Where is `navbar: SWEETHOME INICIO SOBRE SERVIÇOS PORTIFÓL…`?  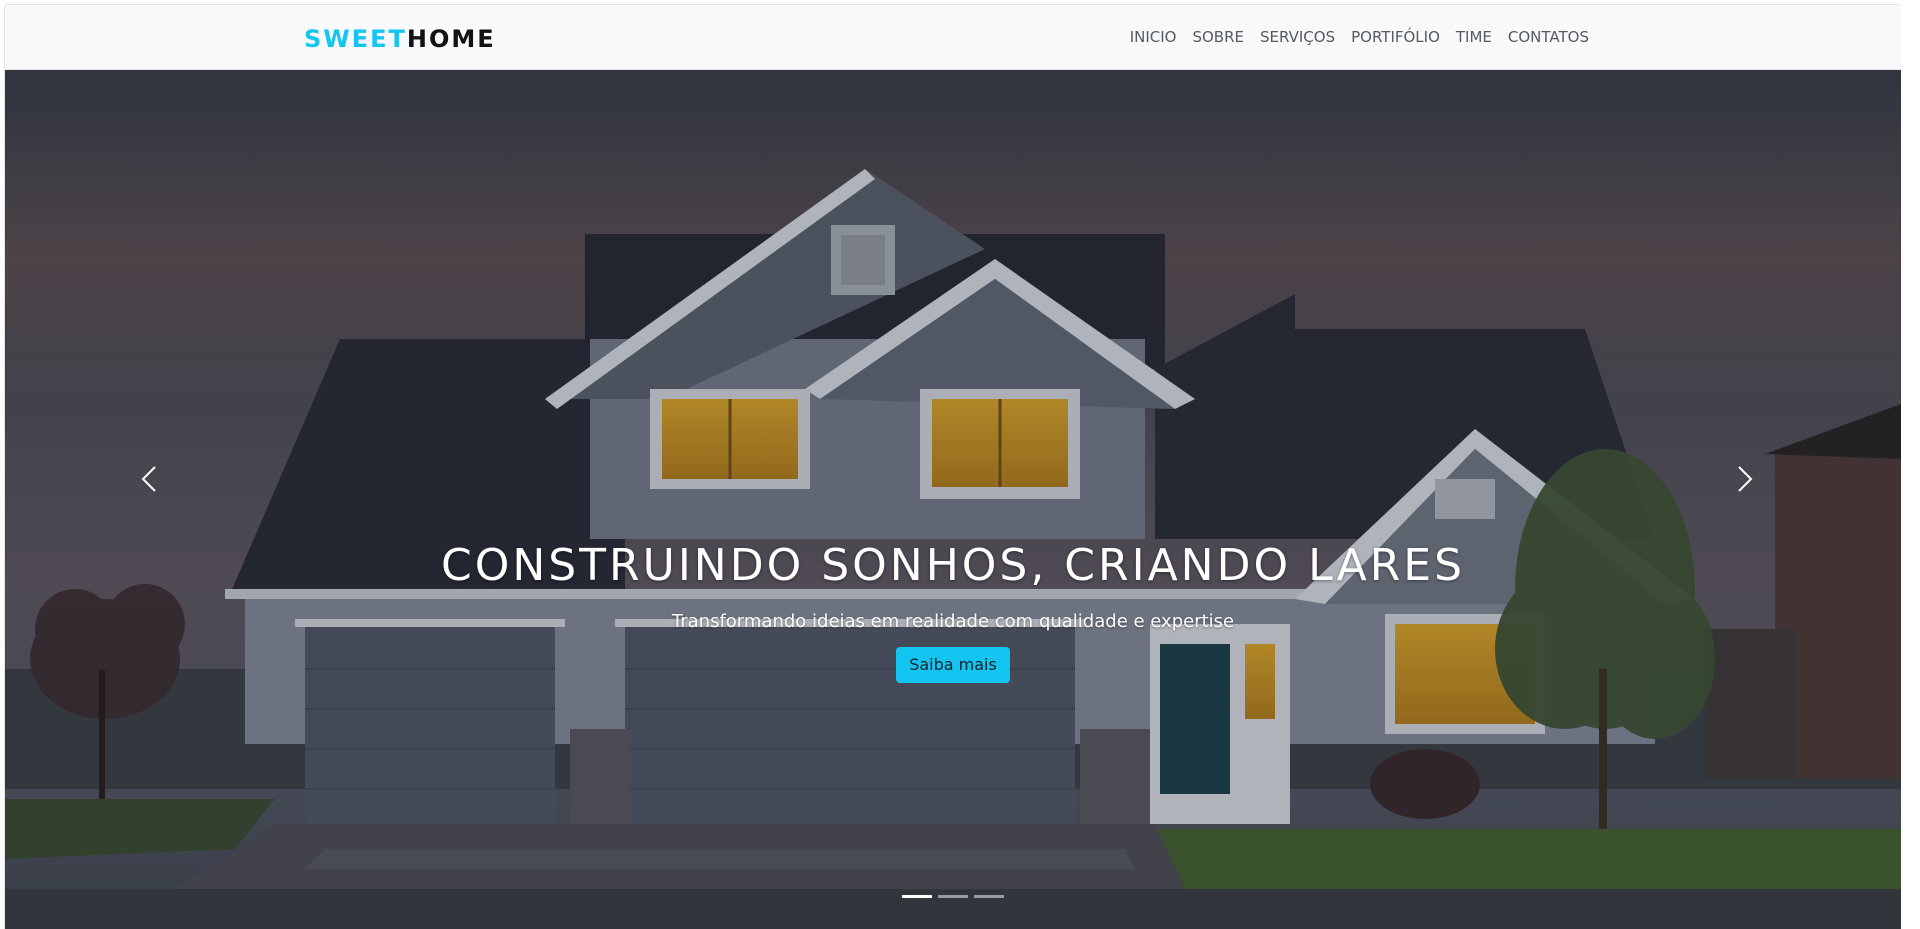
navbar: SWEETHOME INICIO SOBRE SERVIÇOS PORTIFÓL… is located at coordinates (953, 37).